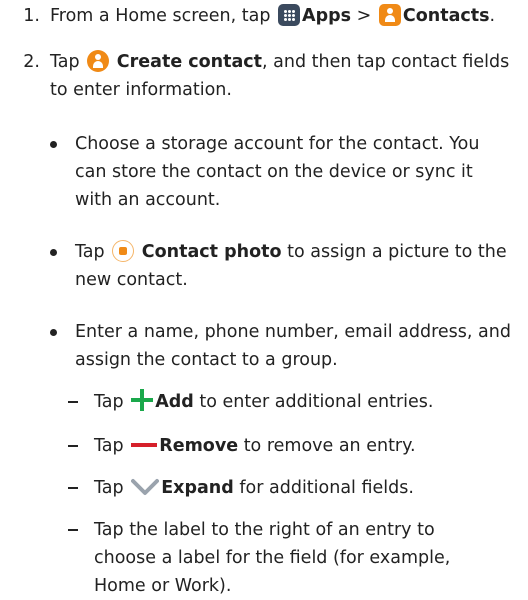 Image resolution: width=528 pixels, height=600 pixels. Describe the element at coordinates (327, 16) in the screenshot. I see `apps-label: Apps` at that location.